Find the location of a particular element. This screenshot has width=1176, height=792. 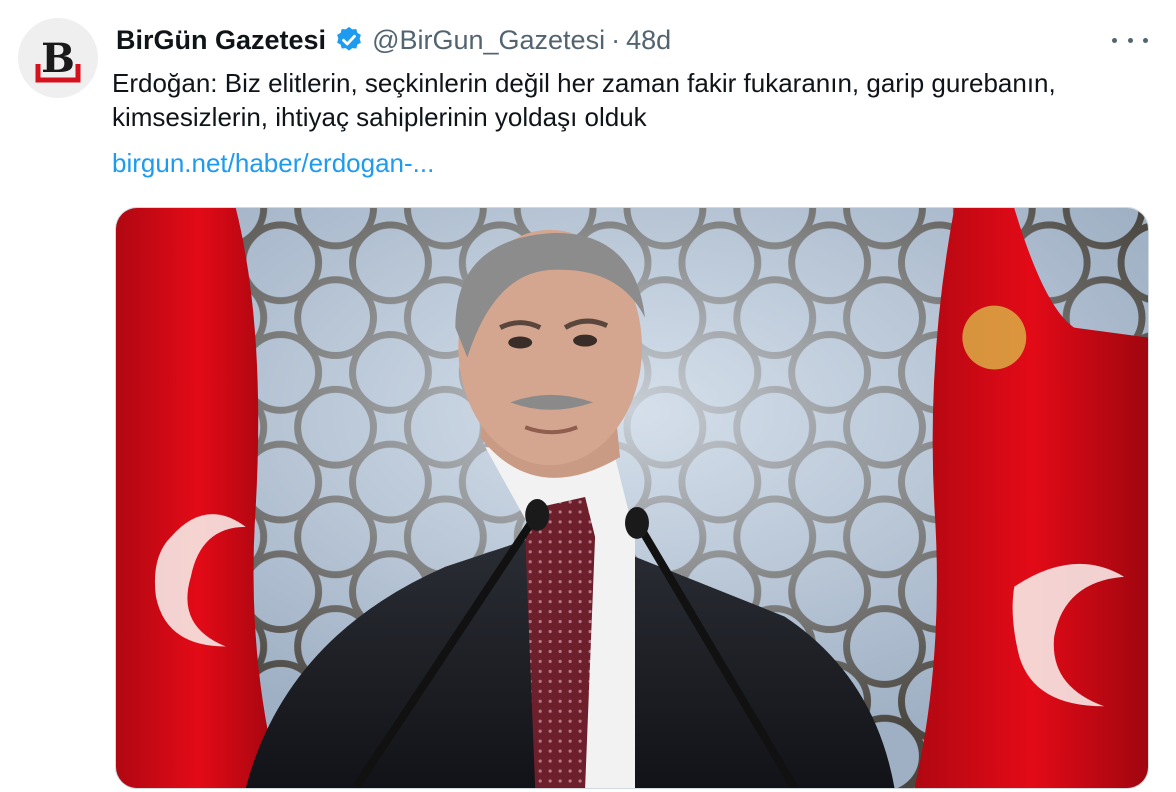

tweet-header: BirGün Gazetesi @BirGun_Gazetesi · 48d is located at coordinates (393, 40).